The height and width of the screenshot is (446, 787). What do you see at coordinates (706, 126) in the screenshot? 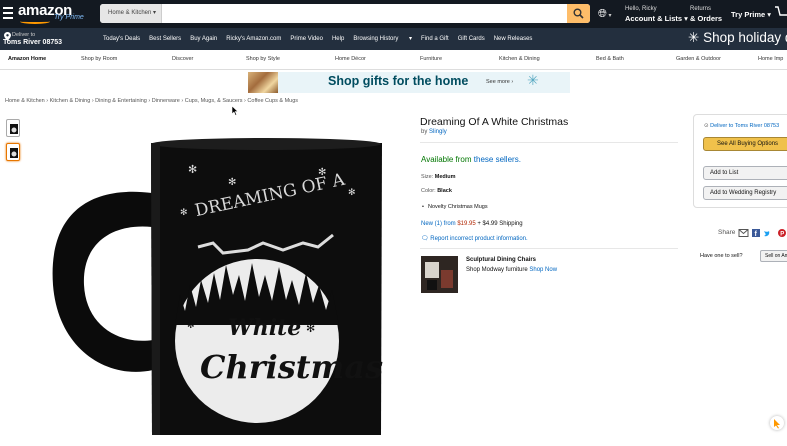
I see `location-pin-icon: ⊙` at bounding box center [706, 126].